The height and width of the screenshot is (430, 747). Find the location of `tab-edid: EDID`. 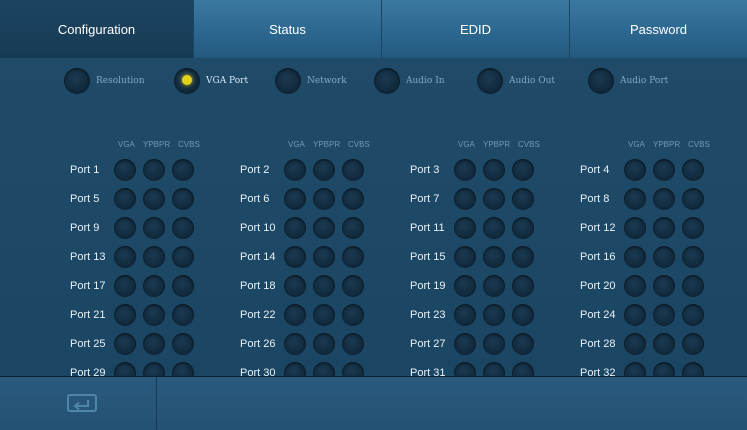

tab-edid: EDID is located at coordinates (476, 29).